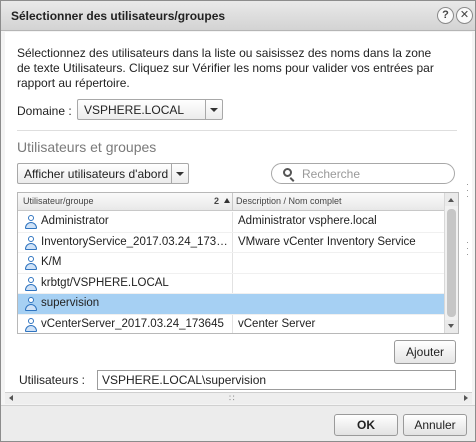 This screenshot has height=442, width=476. Describe the element at coordinates (134, 110) in the screenshot. I see `domain-value: VSPHERE.LOCAL` at that location.